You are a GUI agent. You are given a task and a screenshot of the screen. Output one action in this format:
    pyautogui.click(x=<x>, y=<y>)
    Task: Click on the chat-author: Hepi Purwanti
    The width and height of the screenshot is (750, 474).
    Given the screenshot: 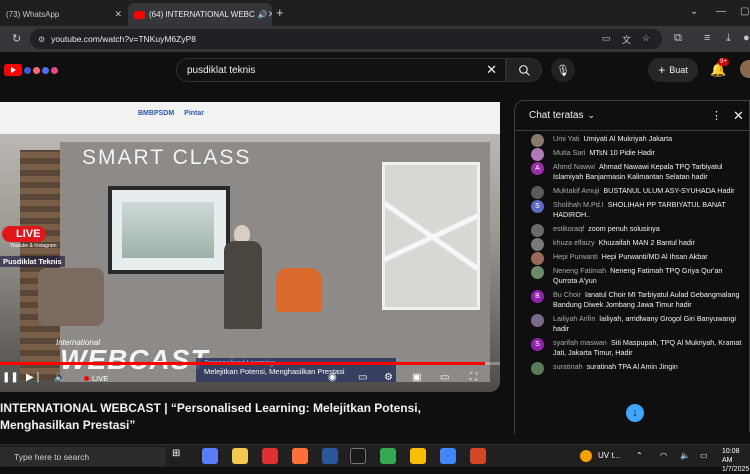 What is the action you would take?
    pyautogui.click(x=575, y=256)
    